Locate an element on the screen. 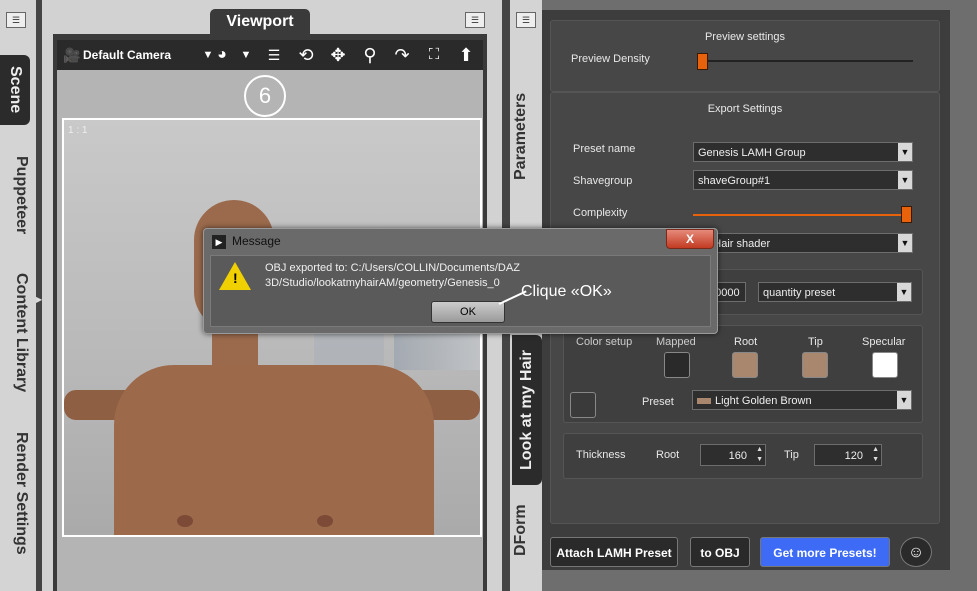 The image size is (977, 591). preset-name-dropdown: Genesis LAMH Group ▼ is located at coordinates (803, 152).